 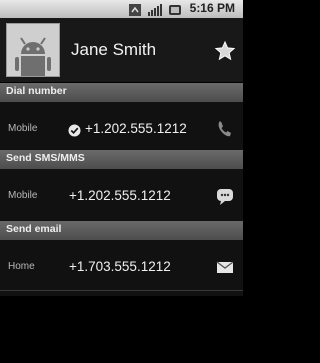 I want to click on section-send-email: Send email, so click(x=121, y=230).